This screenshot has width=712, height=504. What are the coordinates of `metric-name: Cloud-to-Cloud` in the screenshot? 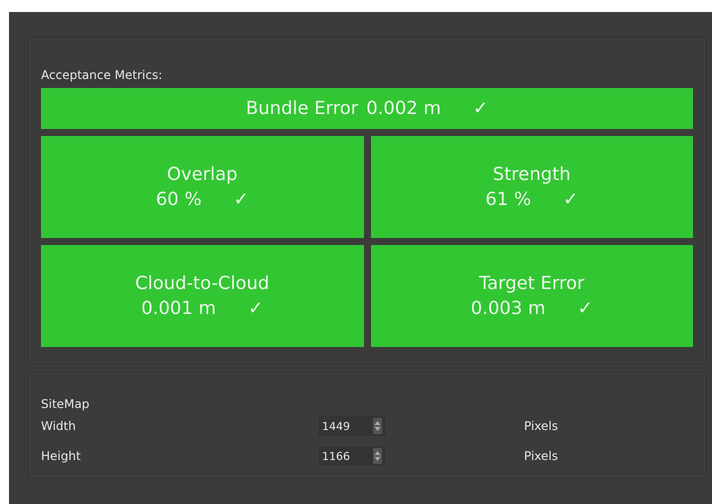 It's located at (202, 283).